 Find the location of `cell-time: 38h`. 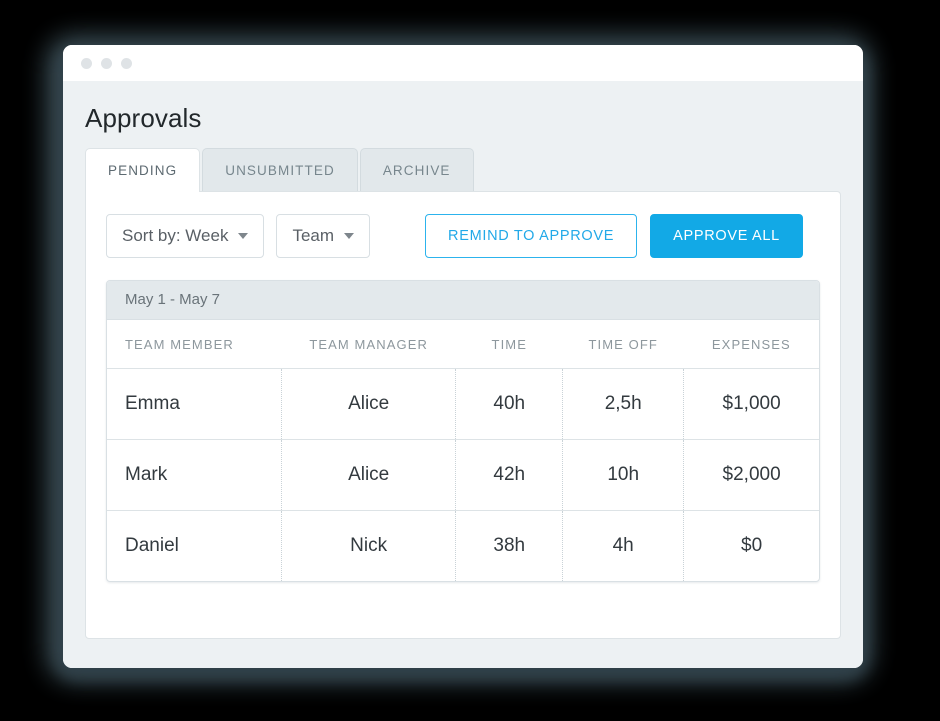

cell-time: 38h is located at coordinates (509, 545).